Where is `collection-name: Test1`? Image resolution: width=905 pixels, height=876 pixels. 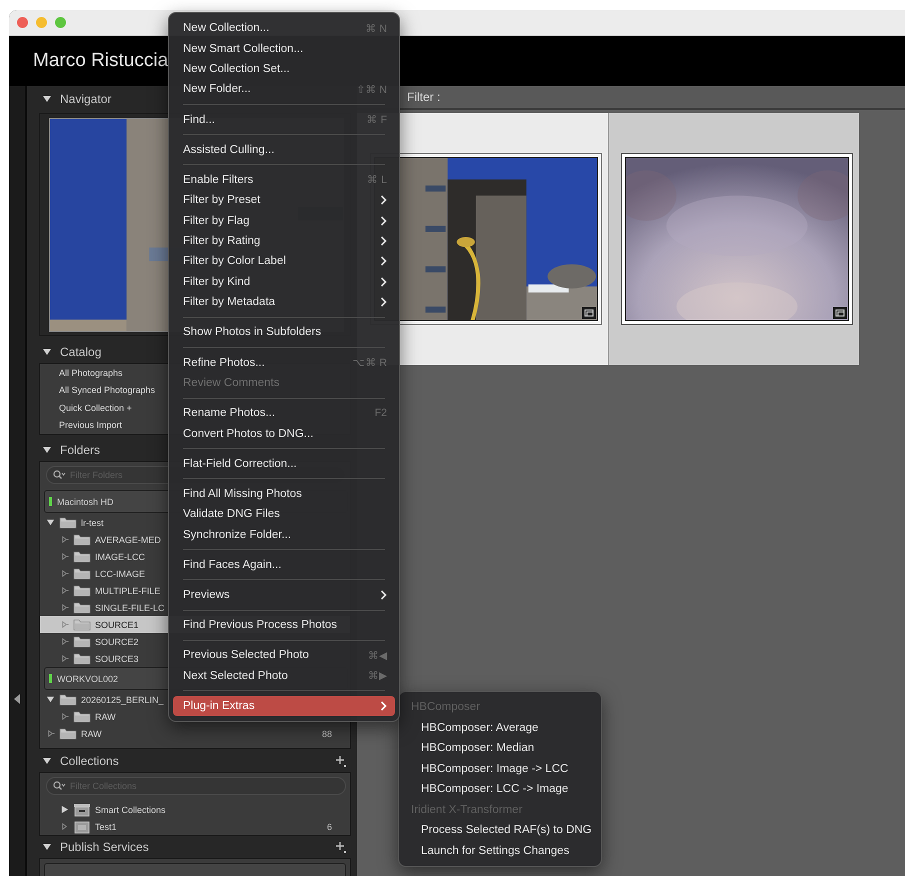
collection-name: Test1 is located at coordinates (106, 827).